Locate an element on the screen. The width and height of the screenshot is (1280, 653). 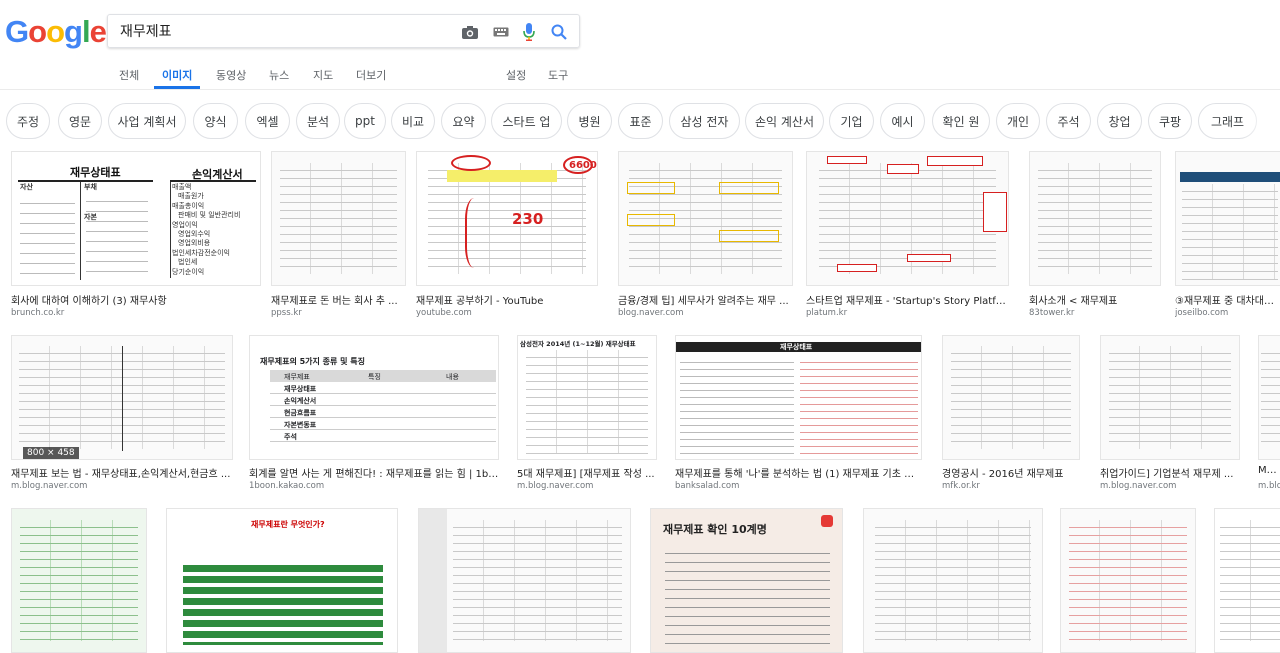
result-domain: 83tower.kr is located at coordinates (1052, 313).